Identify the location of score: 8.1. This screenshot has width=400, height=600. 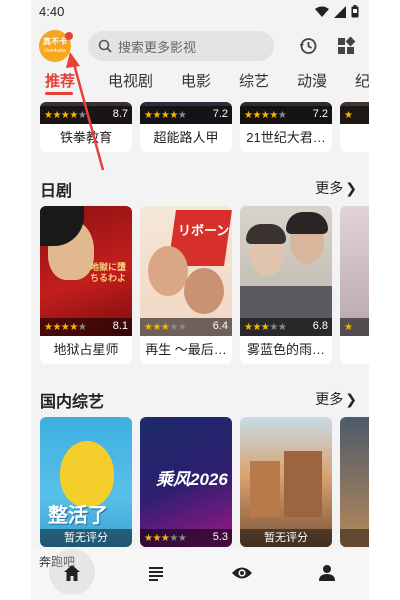
(120, 326).